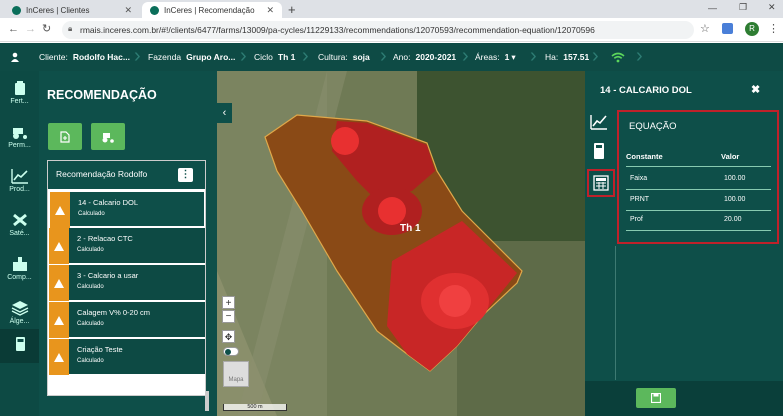  What do you see at coordinates (618, 57) in the screenshot?
I see `wifi-icon` at bounding box center [618, 57].